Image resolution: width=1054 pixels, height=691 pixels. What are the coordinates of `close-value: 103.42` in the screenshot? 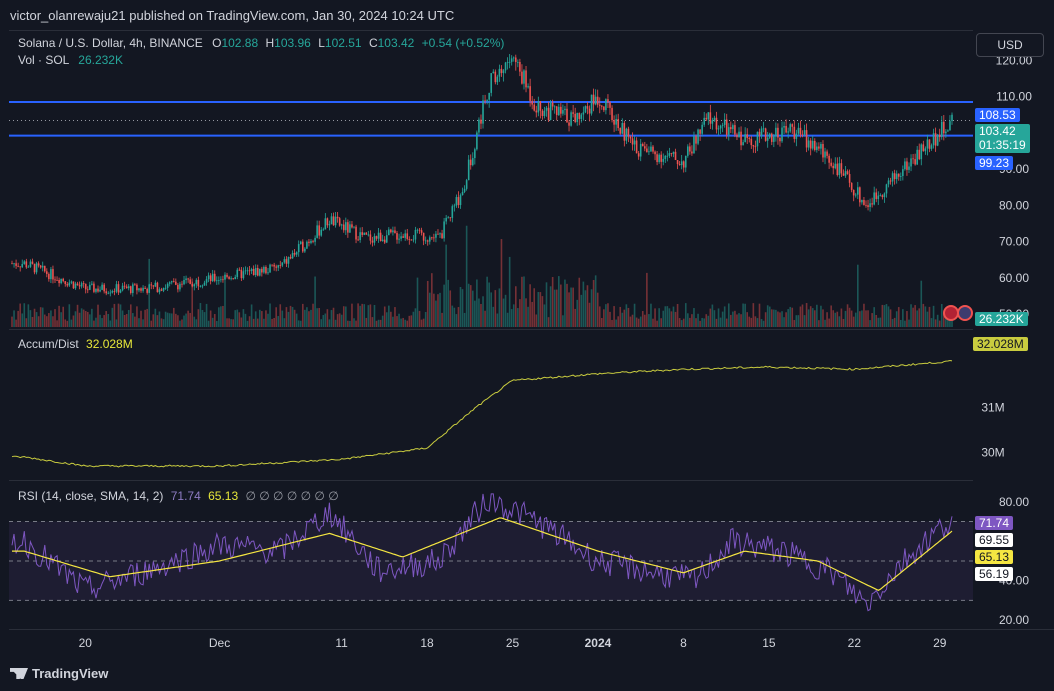 It's located at (396, 43).